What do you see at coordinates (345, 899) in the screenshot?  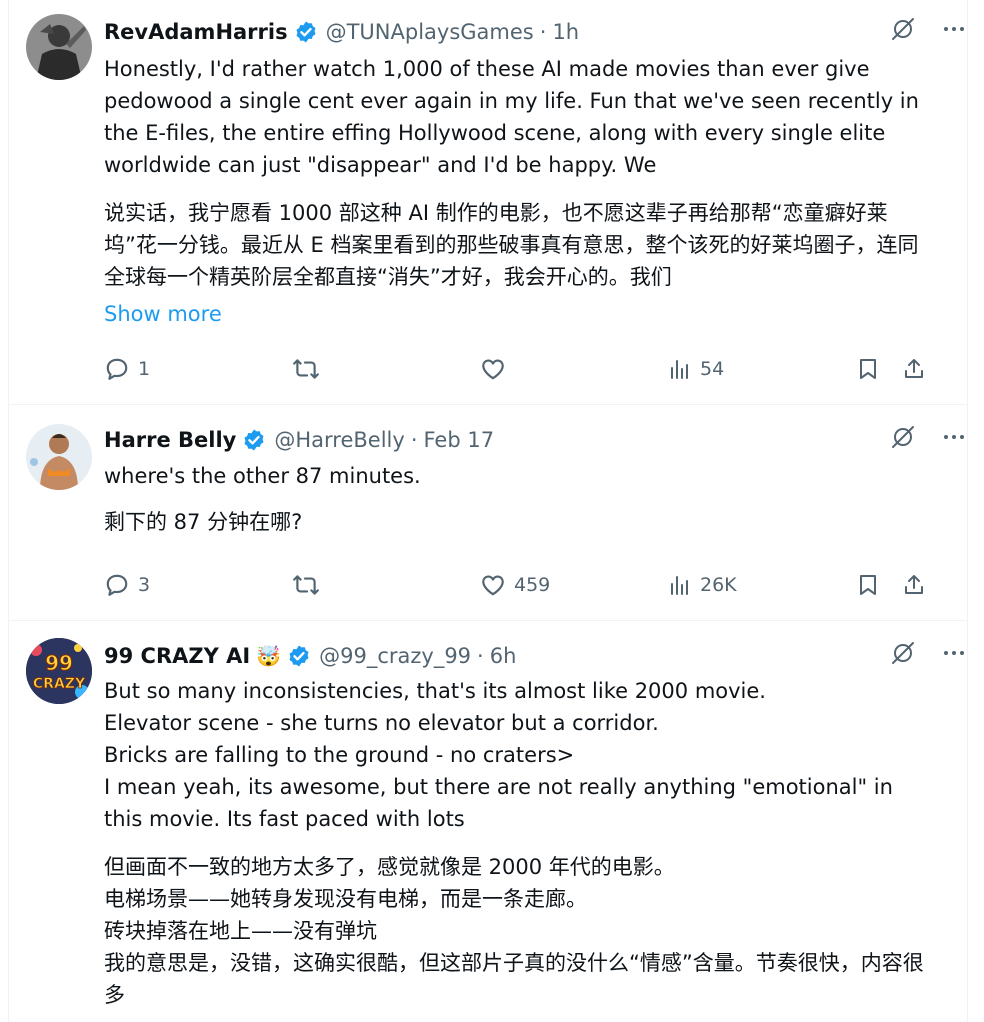 I see `tweet-text-translation-line: 电梯场景——她转身发现没有电梯，而是一条走廊。` at bounding box center [345, 899].